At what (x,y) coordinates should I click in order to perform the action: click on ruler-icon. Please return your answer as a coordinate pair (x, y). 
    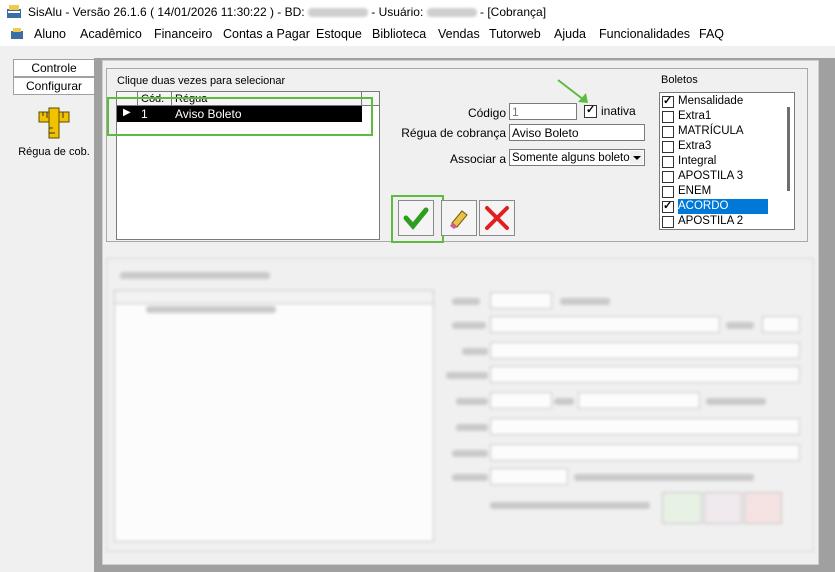
    Looking at the image, I should click on (54, 123).